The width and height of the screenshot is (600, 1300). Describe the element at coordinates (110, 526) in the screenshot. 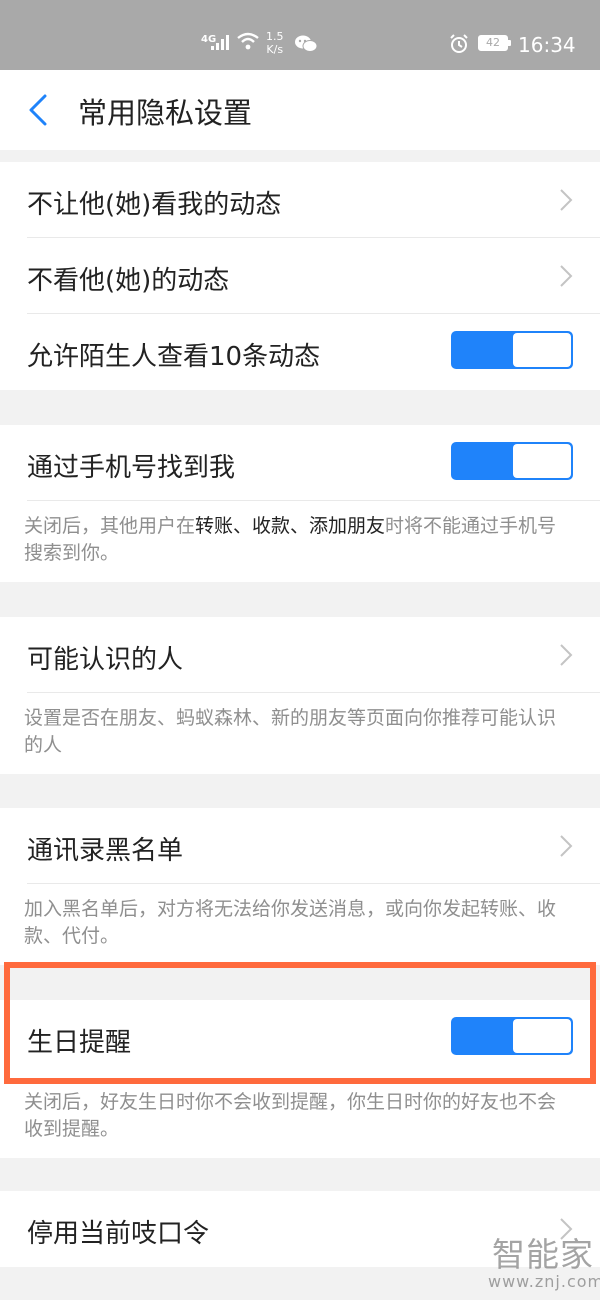

I see `note-prefix: 关闭后，其他用户在` at that location.